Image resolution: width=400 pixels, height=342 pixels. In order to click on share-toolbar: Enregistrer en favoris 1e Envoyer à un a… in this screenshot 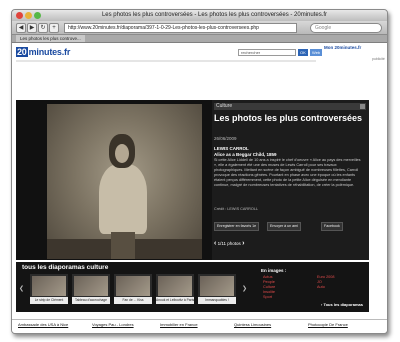, I will do `click(289, 226)`.